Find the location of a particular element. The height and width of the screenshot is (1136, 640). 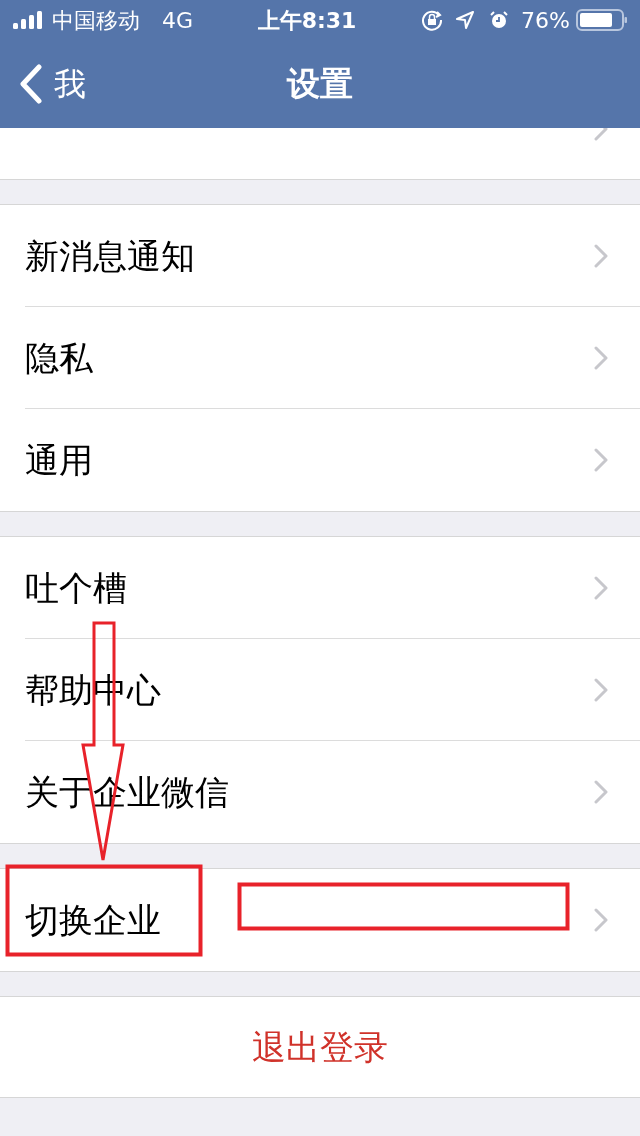

back-button: 我 is located at coordinates (43, 84).